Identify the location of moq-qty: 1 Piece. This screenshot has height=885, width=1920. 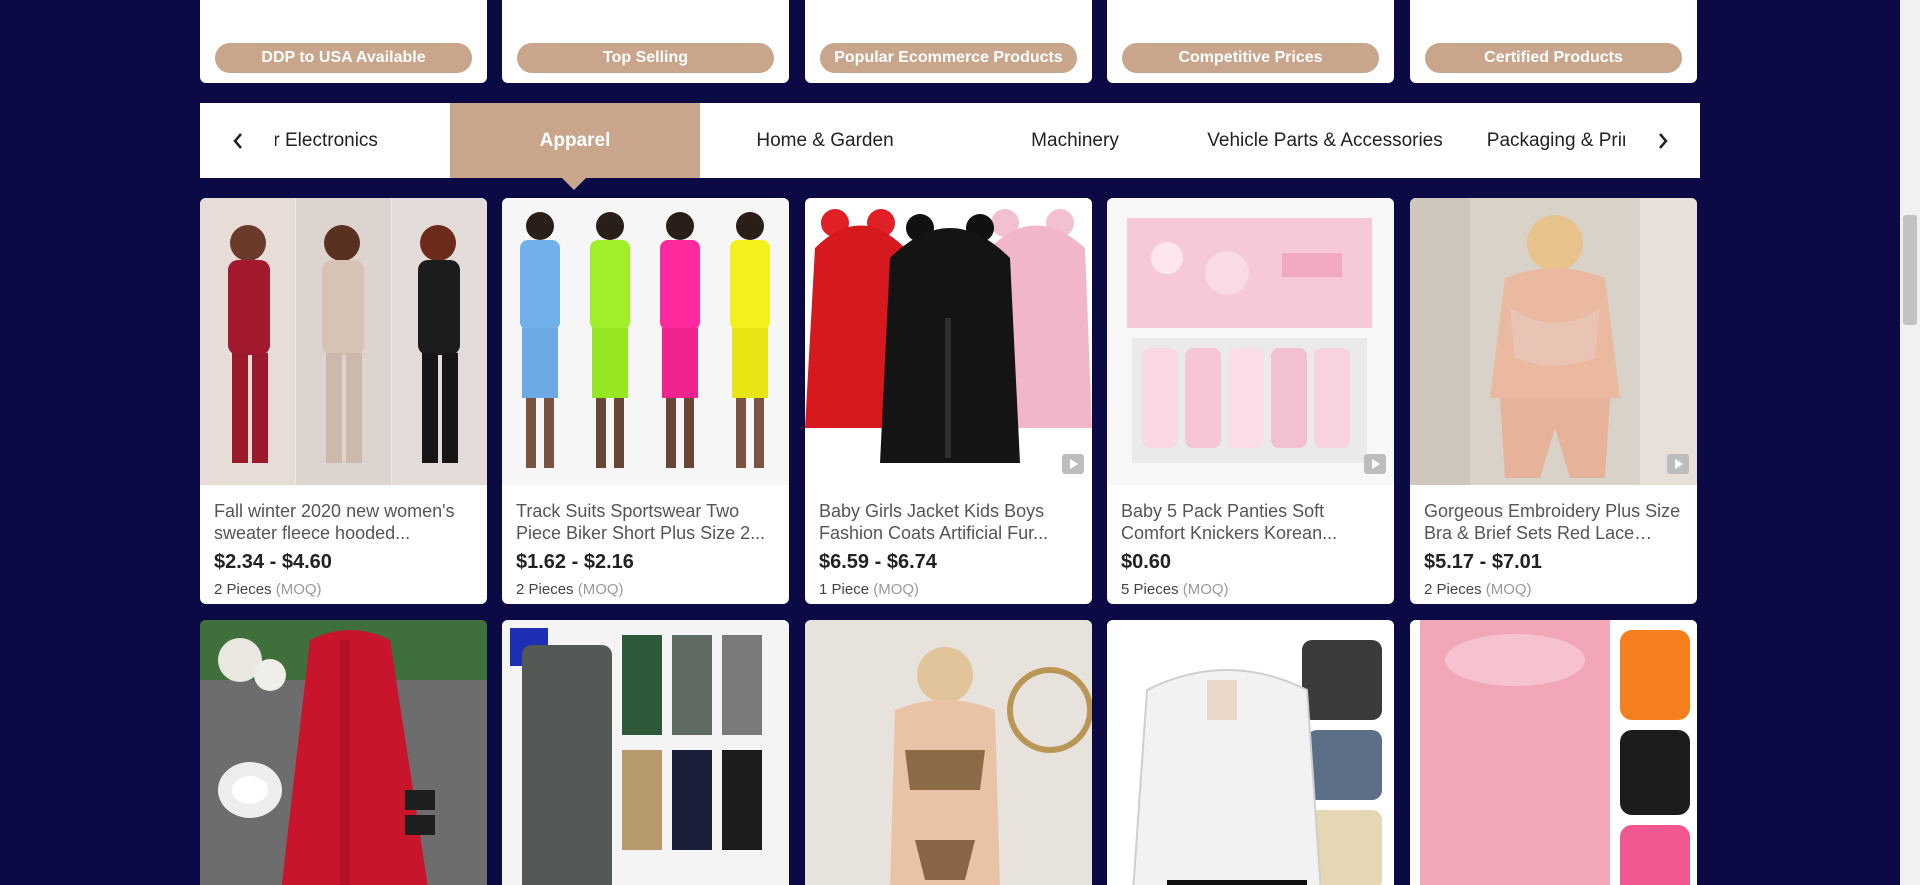
(844, 589).